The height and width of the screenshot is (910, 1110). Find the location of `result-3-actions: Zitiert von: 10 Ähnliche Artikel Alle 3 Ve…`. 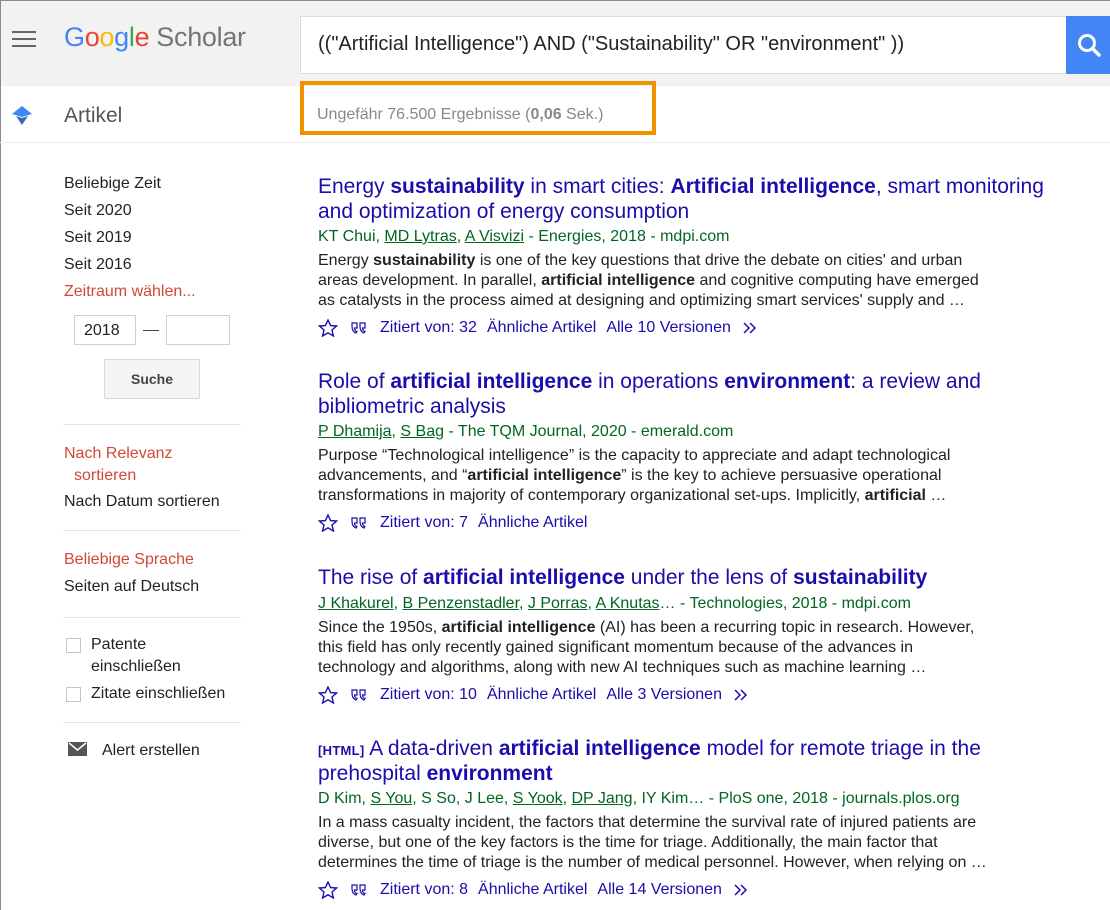

result-3-actions: Zitiert von: 10 Ähnliche Artikel Alle 3 Ve… is located at coordinates (534, 695).